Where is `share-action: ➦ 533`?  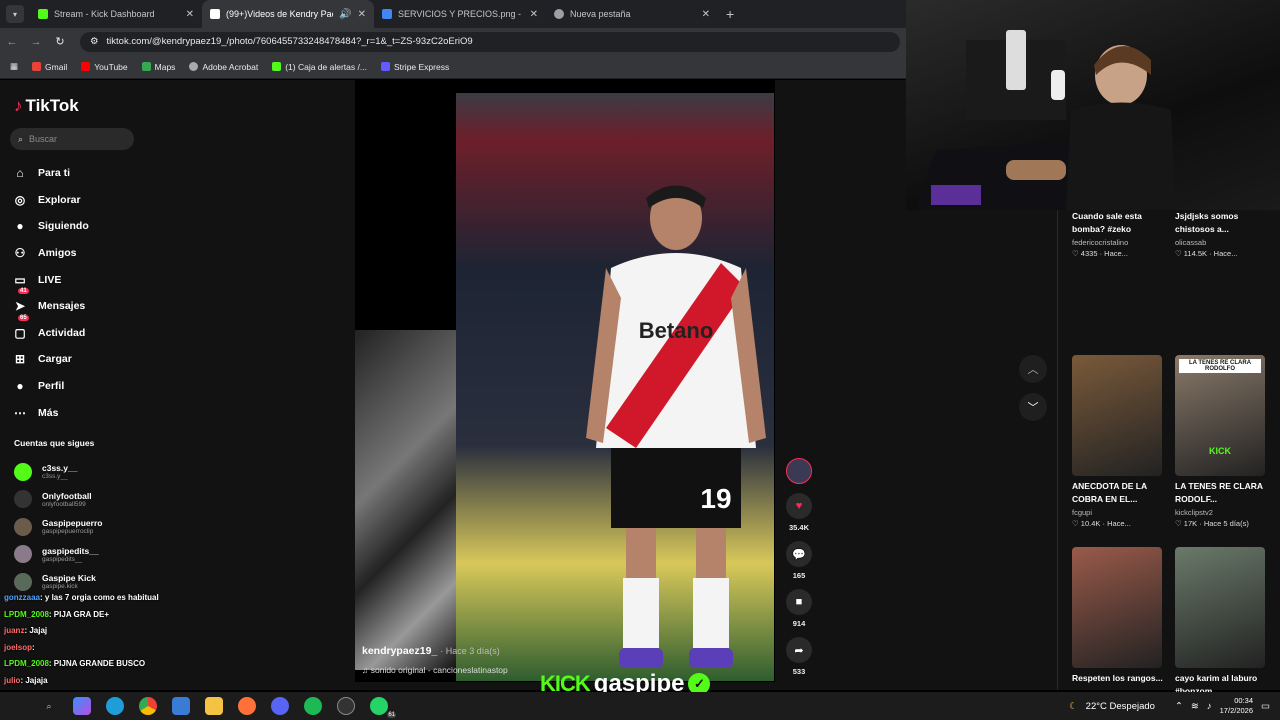 share-action: ➦ 533 is located at coordinates (799, 656).